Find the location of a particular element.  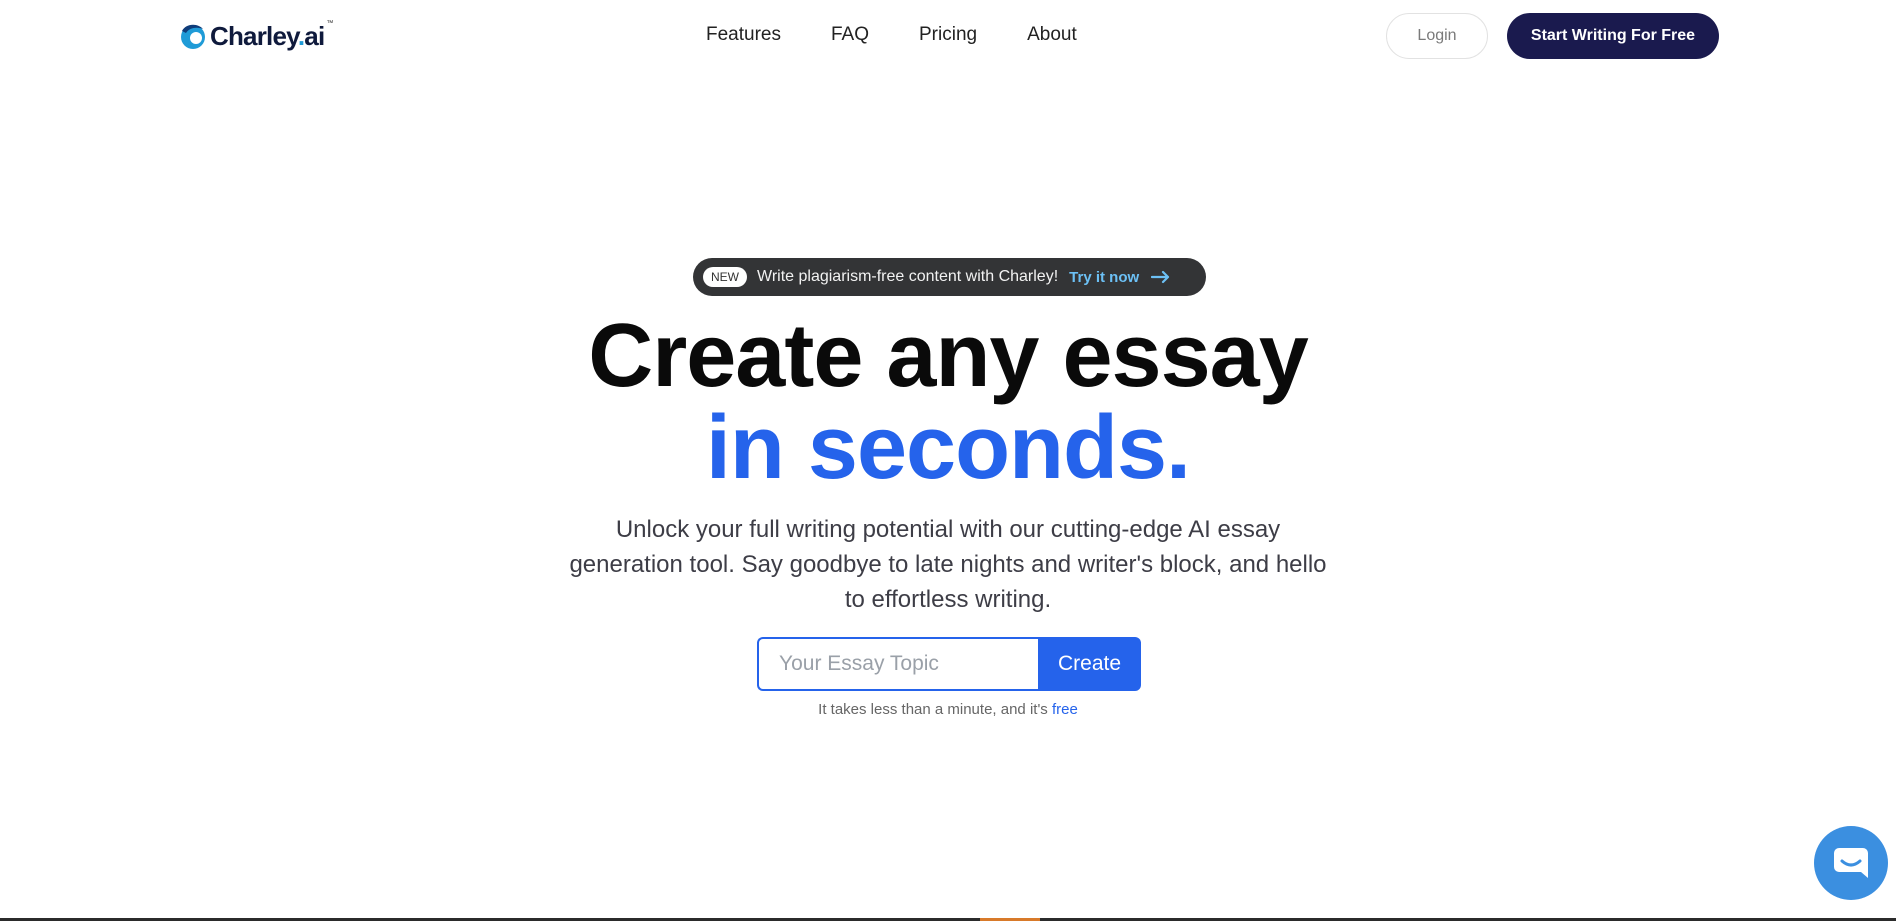

charley-wave-icon is located at coordinates (193, 36).